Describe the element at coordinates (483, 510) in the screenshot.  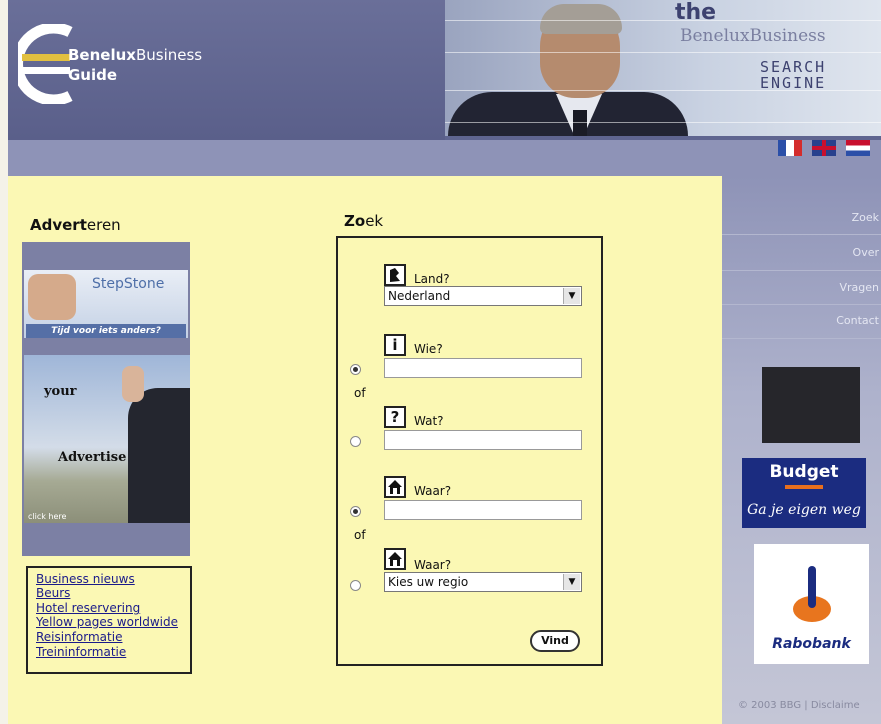
I see `waar-input` at that location.